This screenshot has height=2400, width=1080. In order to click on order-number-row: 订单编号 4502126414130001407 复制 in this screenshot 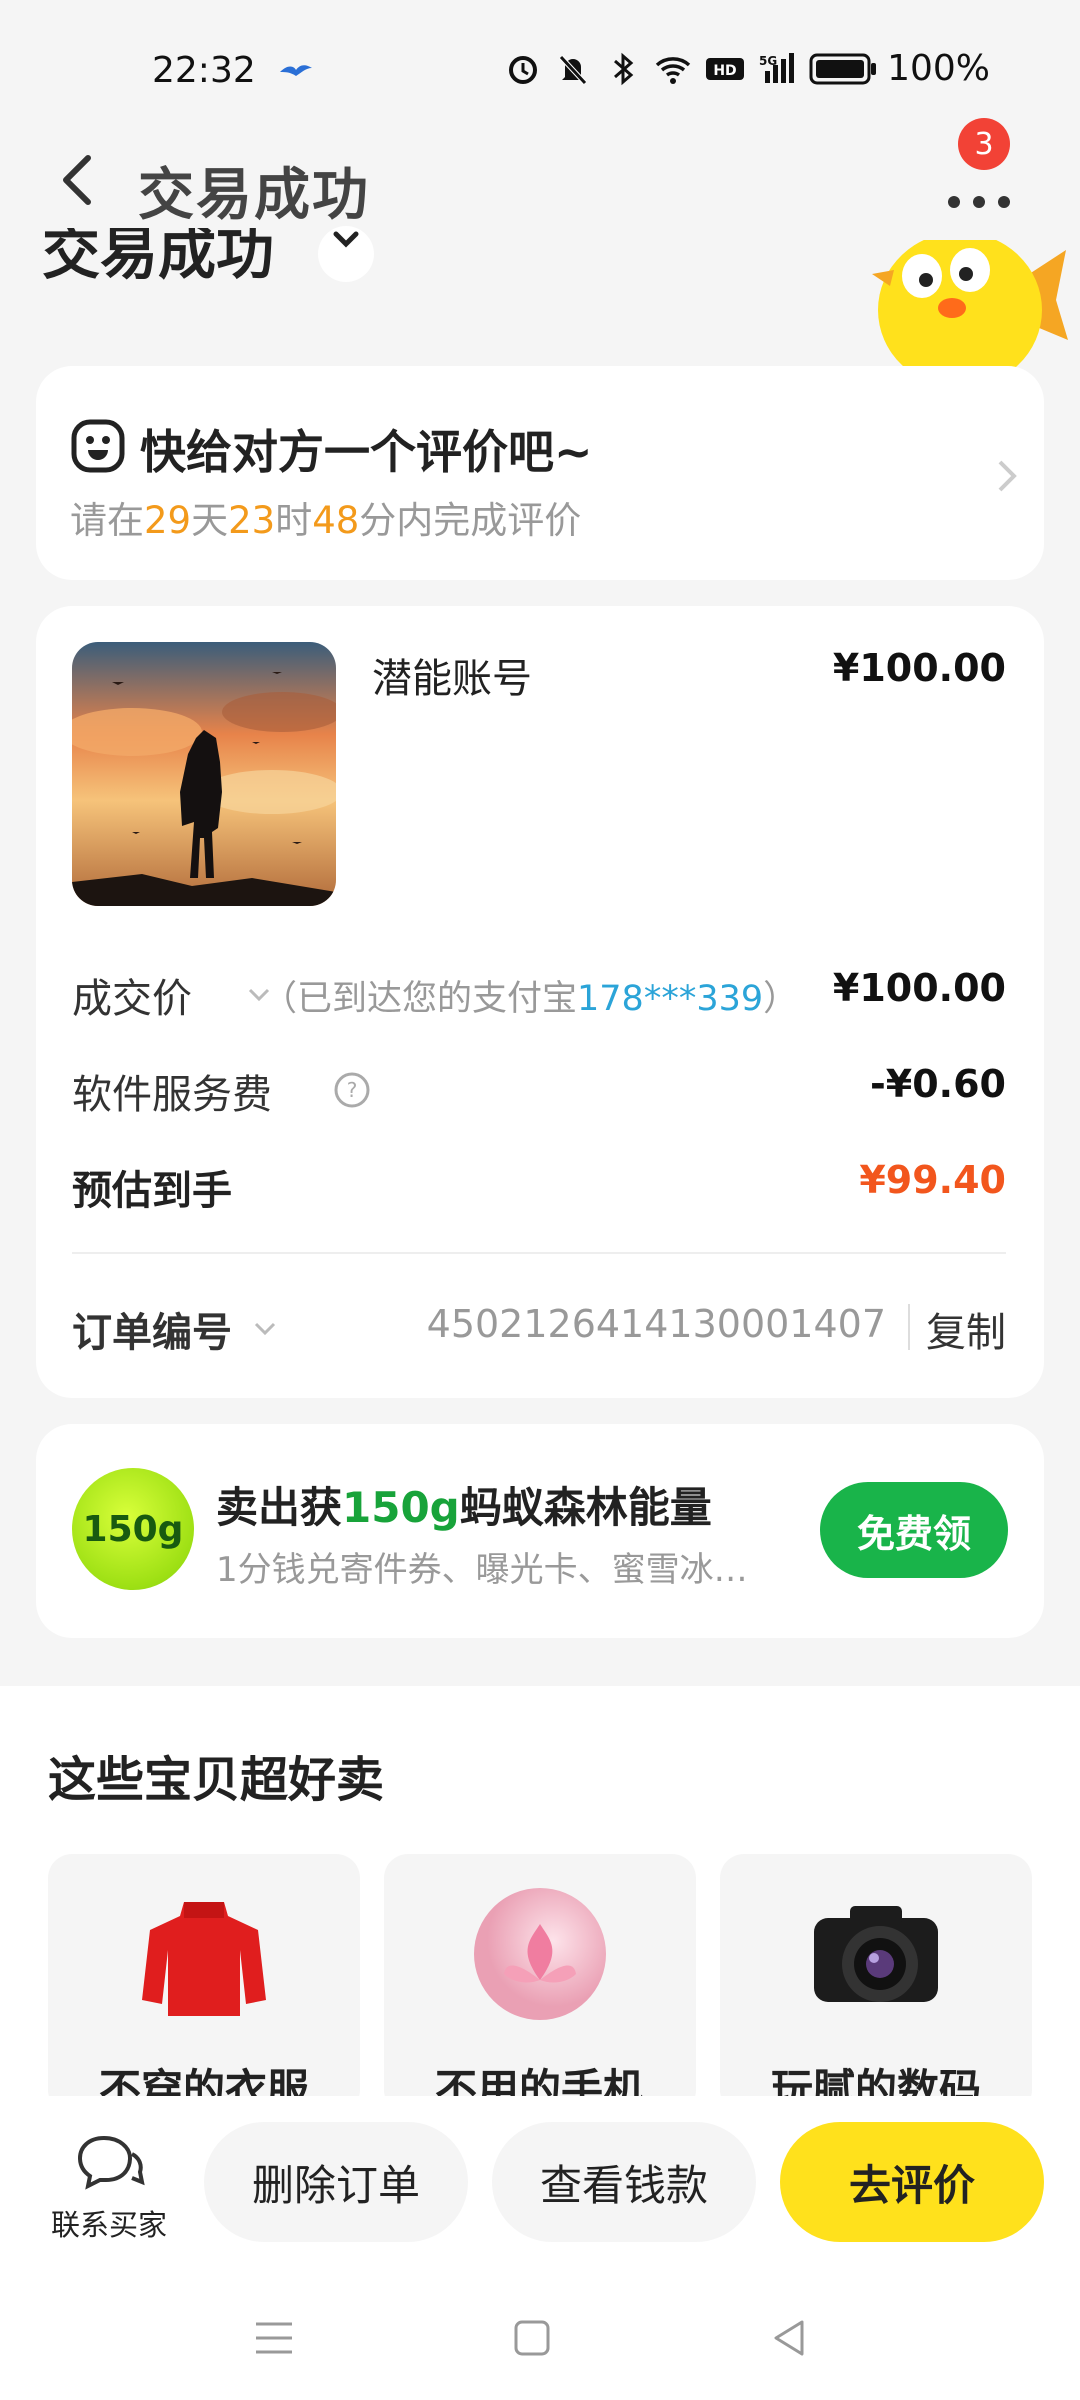, I will do `click(539, 1330)`.